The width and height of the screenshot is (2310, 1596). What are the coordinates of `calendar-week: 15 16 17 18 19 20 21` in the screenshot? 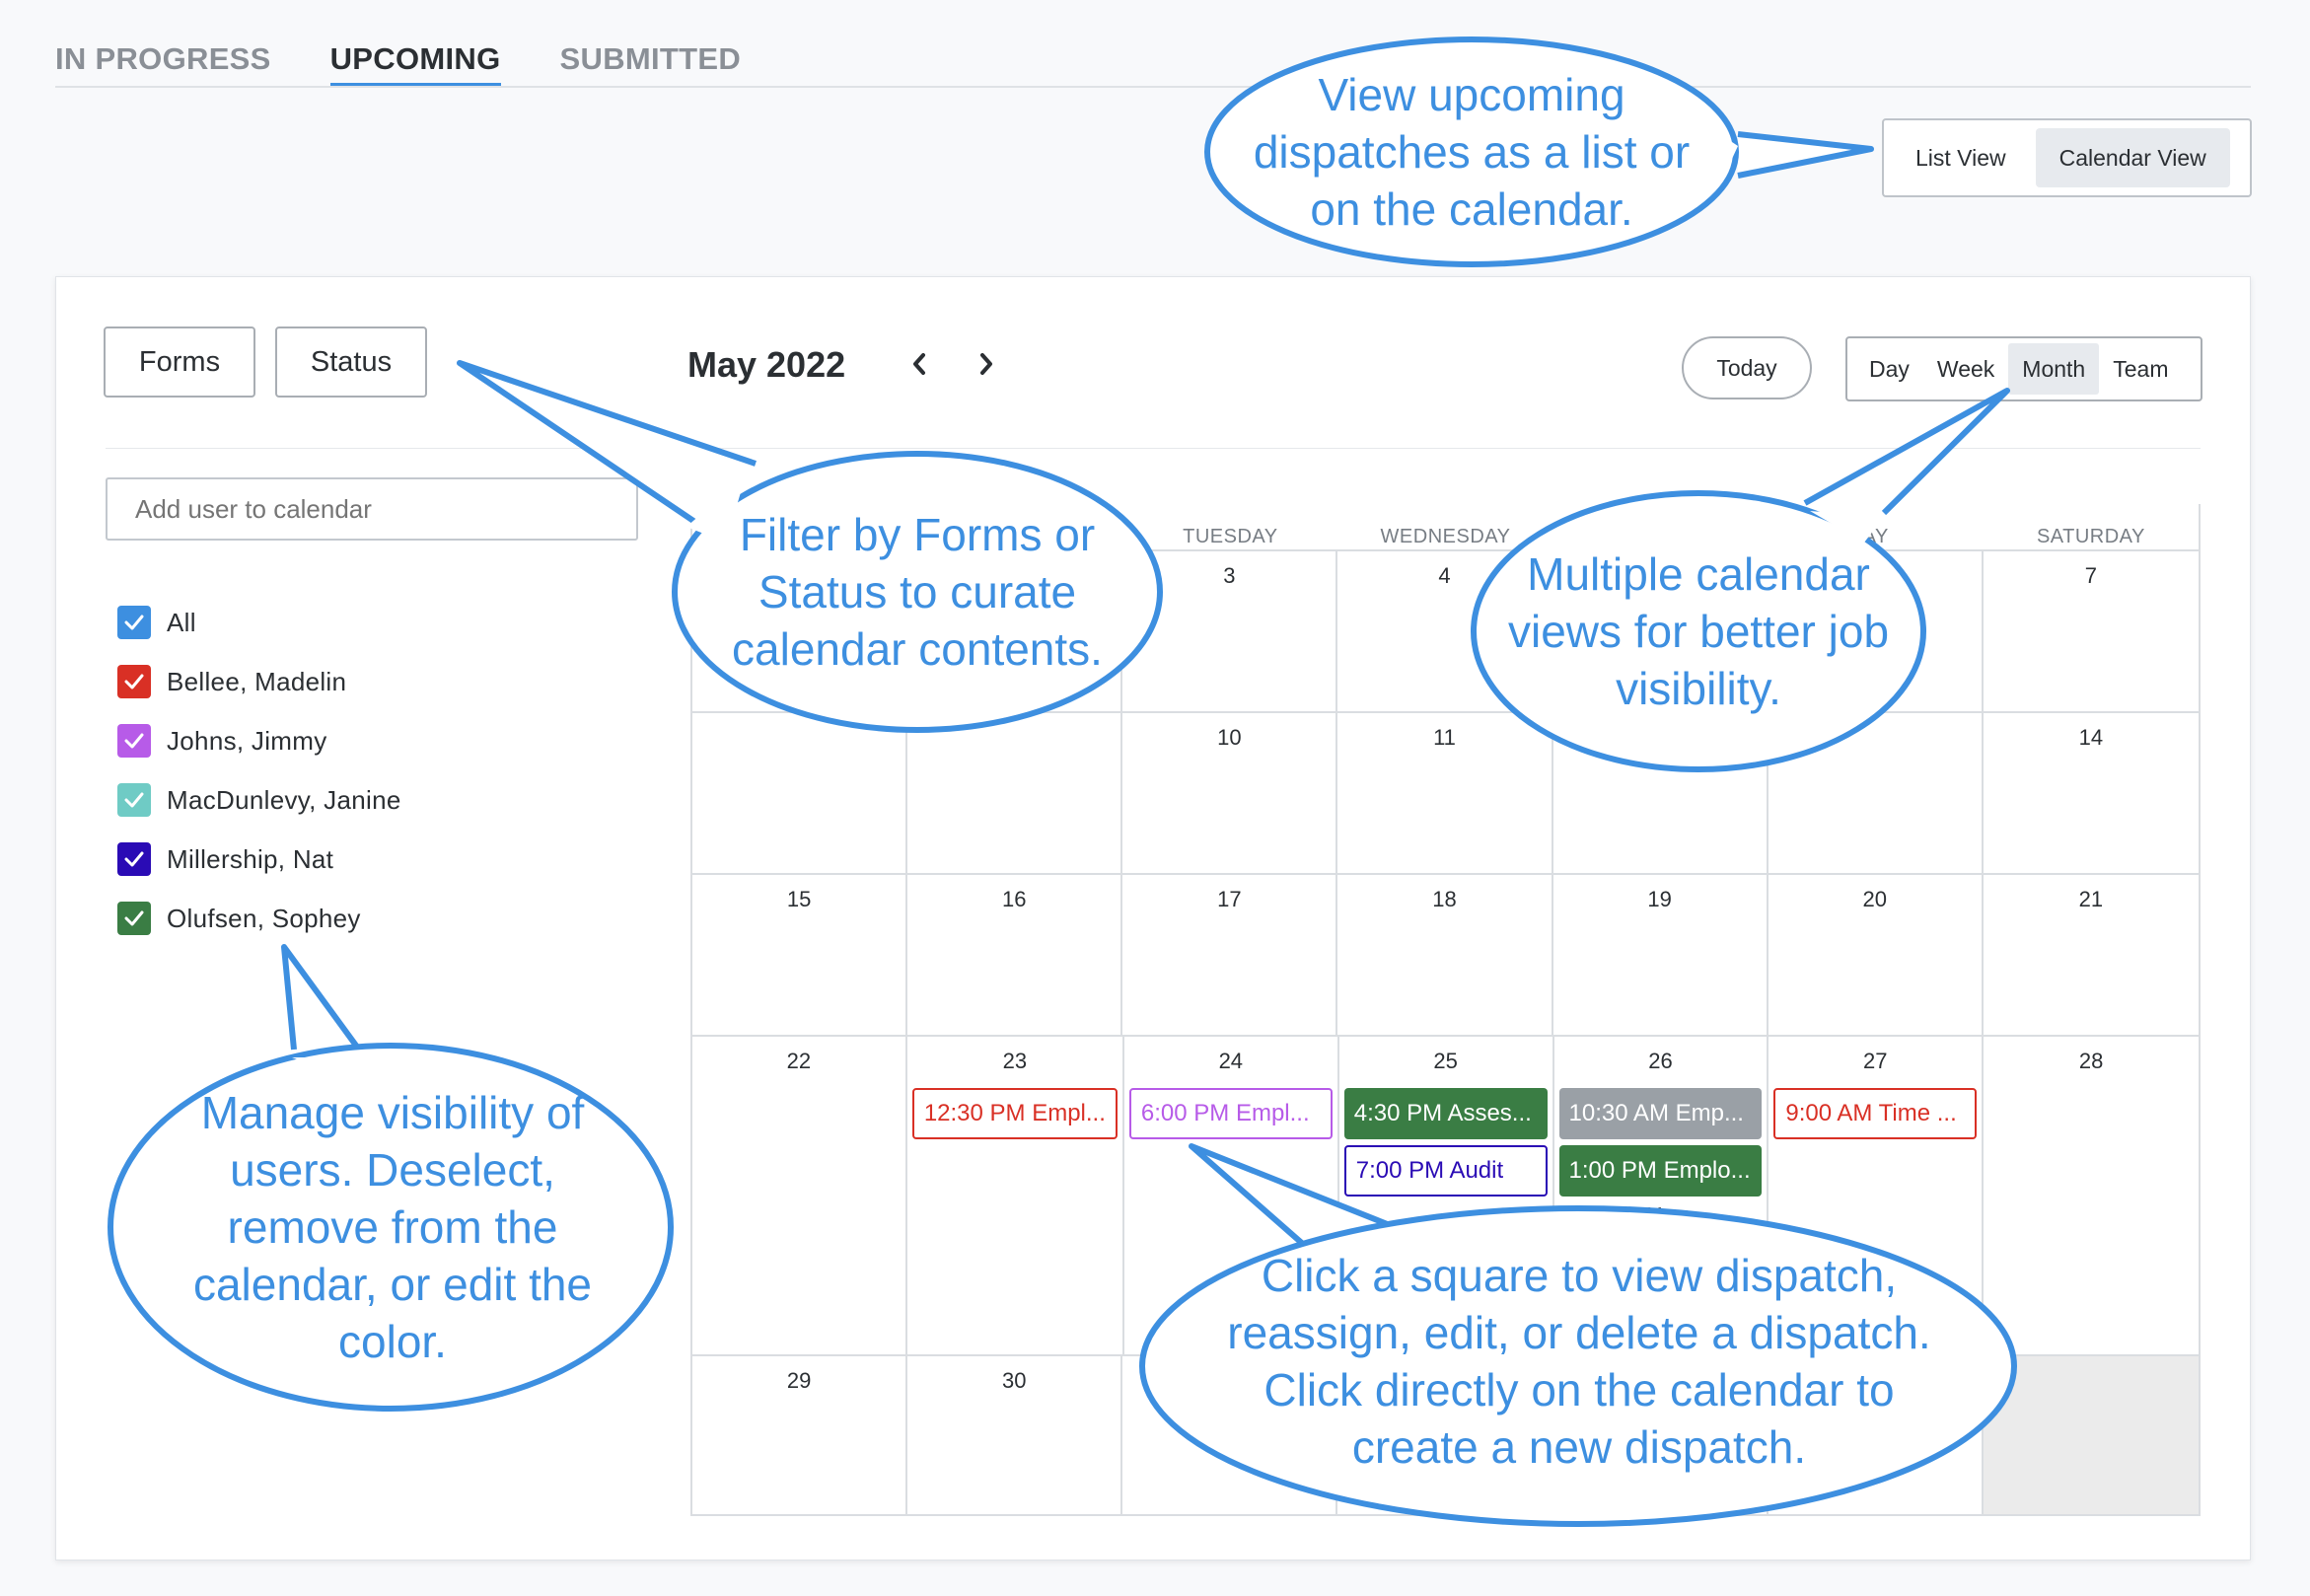 It's located at (1445, 956).